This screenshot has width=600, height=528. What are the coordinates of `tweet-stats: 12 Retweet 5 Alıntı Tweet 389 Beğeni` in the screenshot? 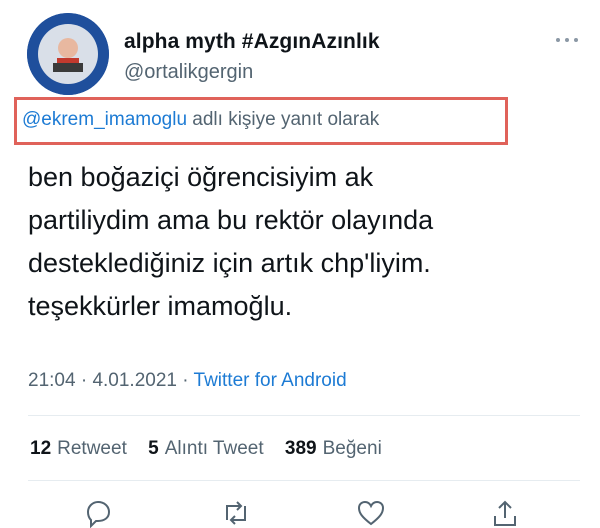 It's located at (214, 449).